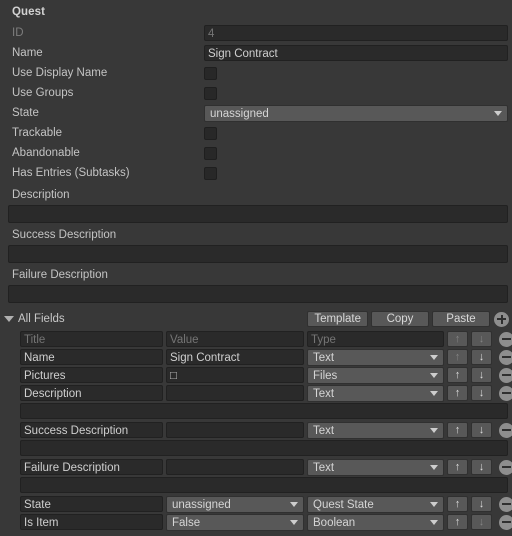 The height and width of the screenshot is (536, 512). What do you see at coordinates (461, 319) in the screenshot?
I see `paste-button: Paste` at bounding box center [461, 319].